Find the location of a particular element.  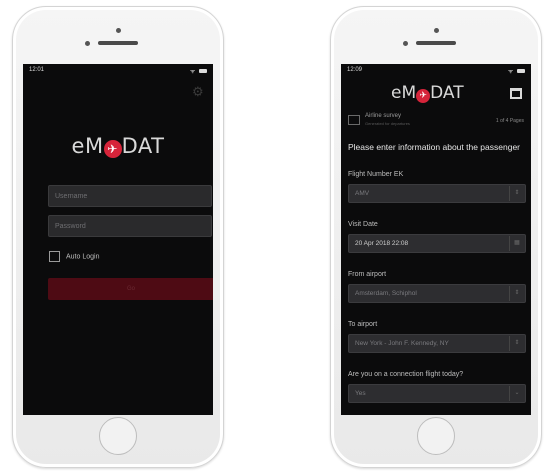

auto-login-checkbox is located at coordinates (54, 256).